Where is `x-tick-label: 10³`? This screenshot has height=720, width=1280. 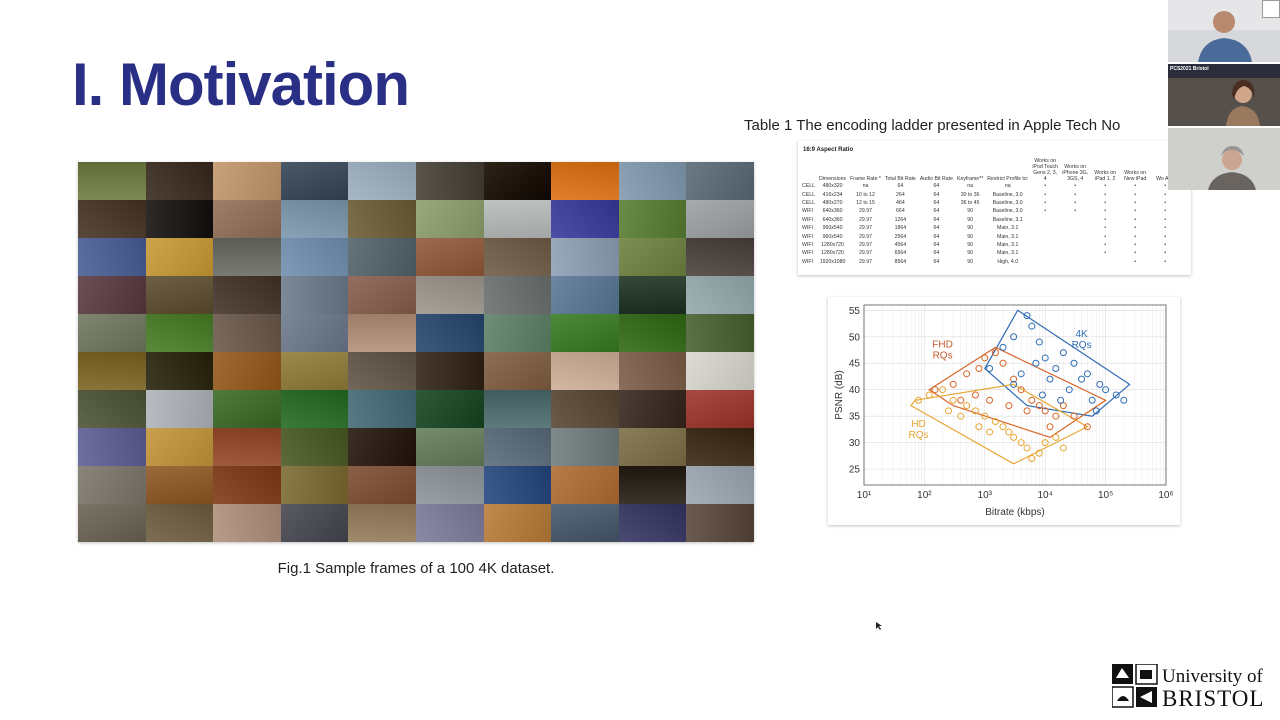 x-tick-label: 10³ is located at coordinates (985, 495).